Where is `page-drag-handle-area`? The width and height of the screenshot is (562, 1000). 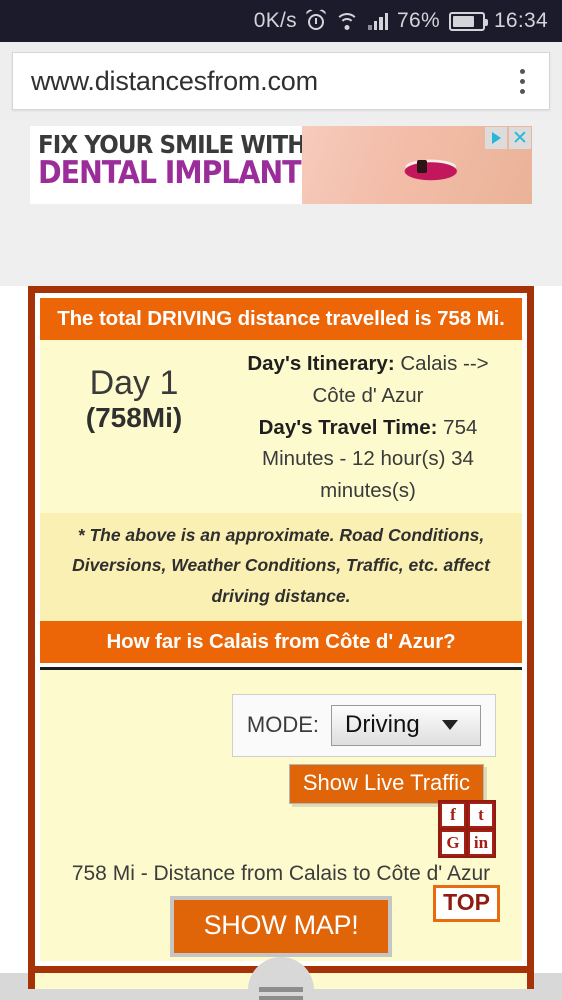
page-drag-handle-area is located at coordinates (281, 978).